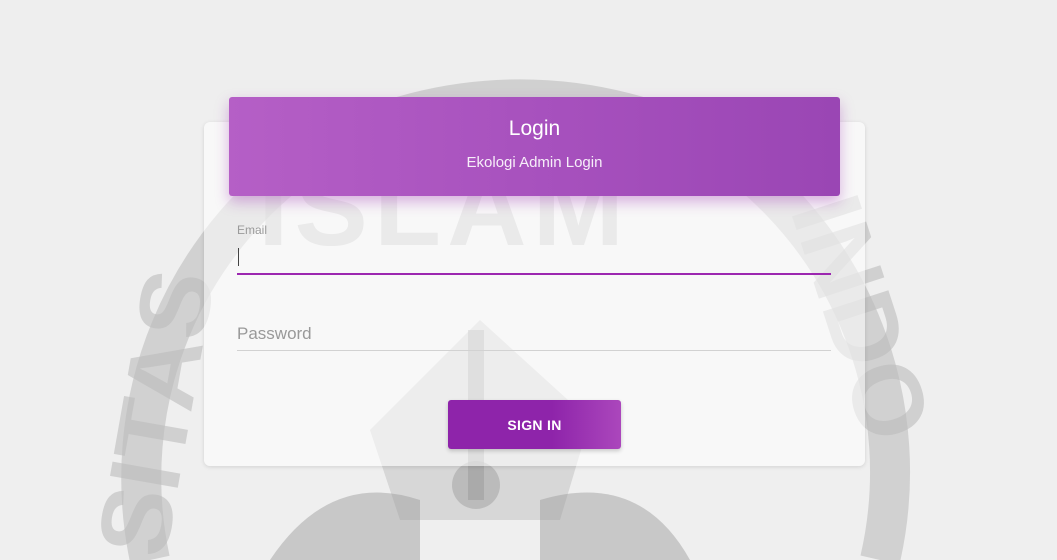 The height and width of the screenshot is (560, 1057). Describe the element at coordinates (534, 162) in the screenshot. I see `login-subtitle: Ekologi Admin Login` at that location.